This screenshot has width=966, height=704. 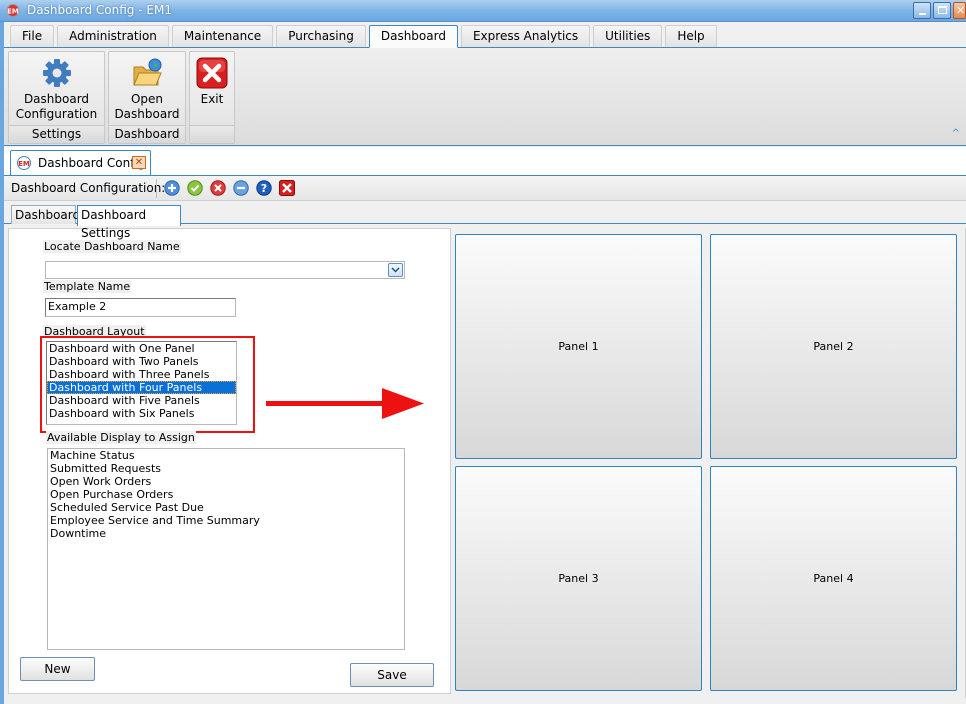 I want to click on add-icon, so click(x=172, y=188).